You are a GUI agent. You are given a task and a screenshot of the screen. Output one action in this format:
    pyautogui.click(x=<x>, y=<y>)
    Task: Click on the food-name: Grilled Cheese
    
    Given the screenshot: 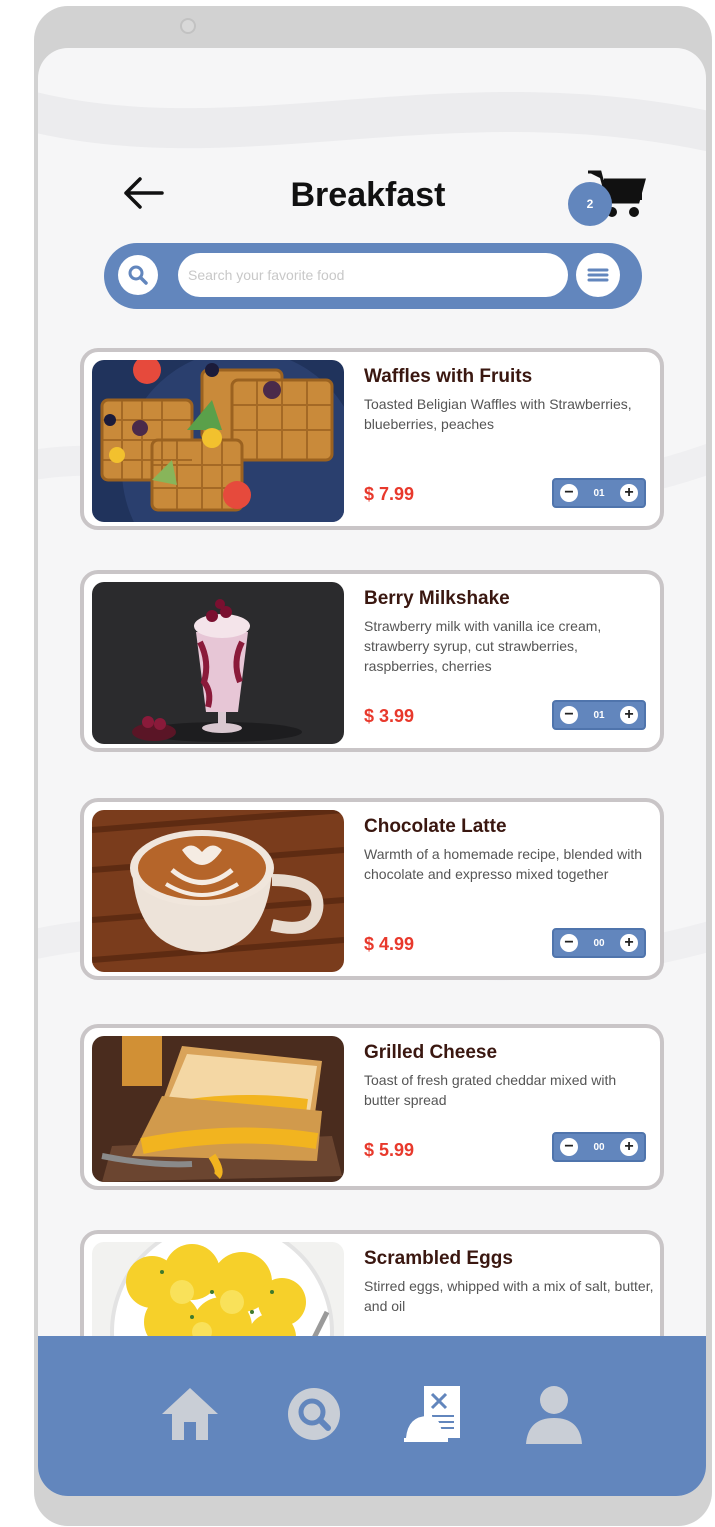 What is the action you would take?
    pyautogui.click(x=431, y=1052)
    